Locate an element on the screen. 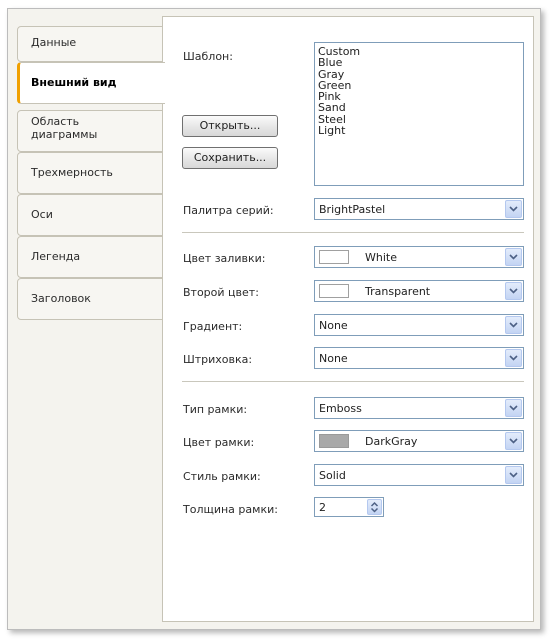  tab-appearance: Внешний вид is located at coordinates (91, 83).